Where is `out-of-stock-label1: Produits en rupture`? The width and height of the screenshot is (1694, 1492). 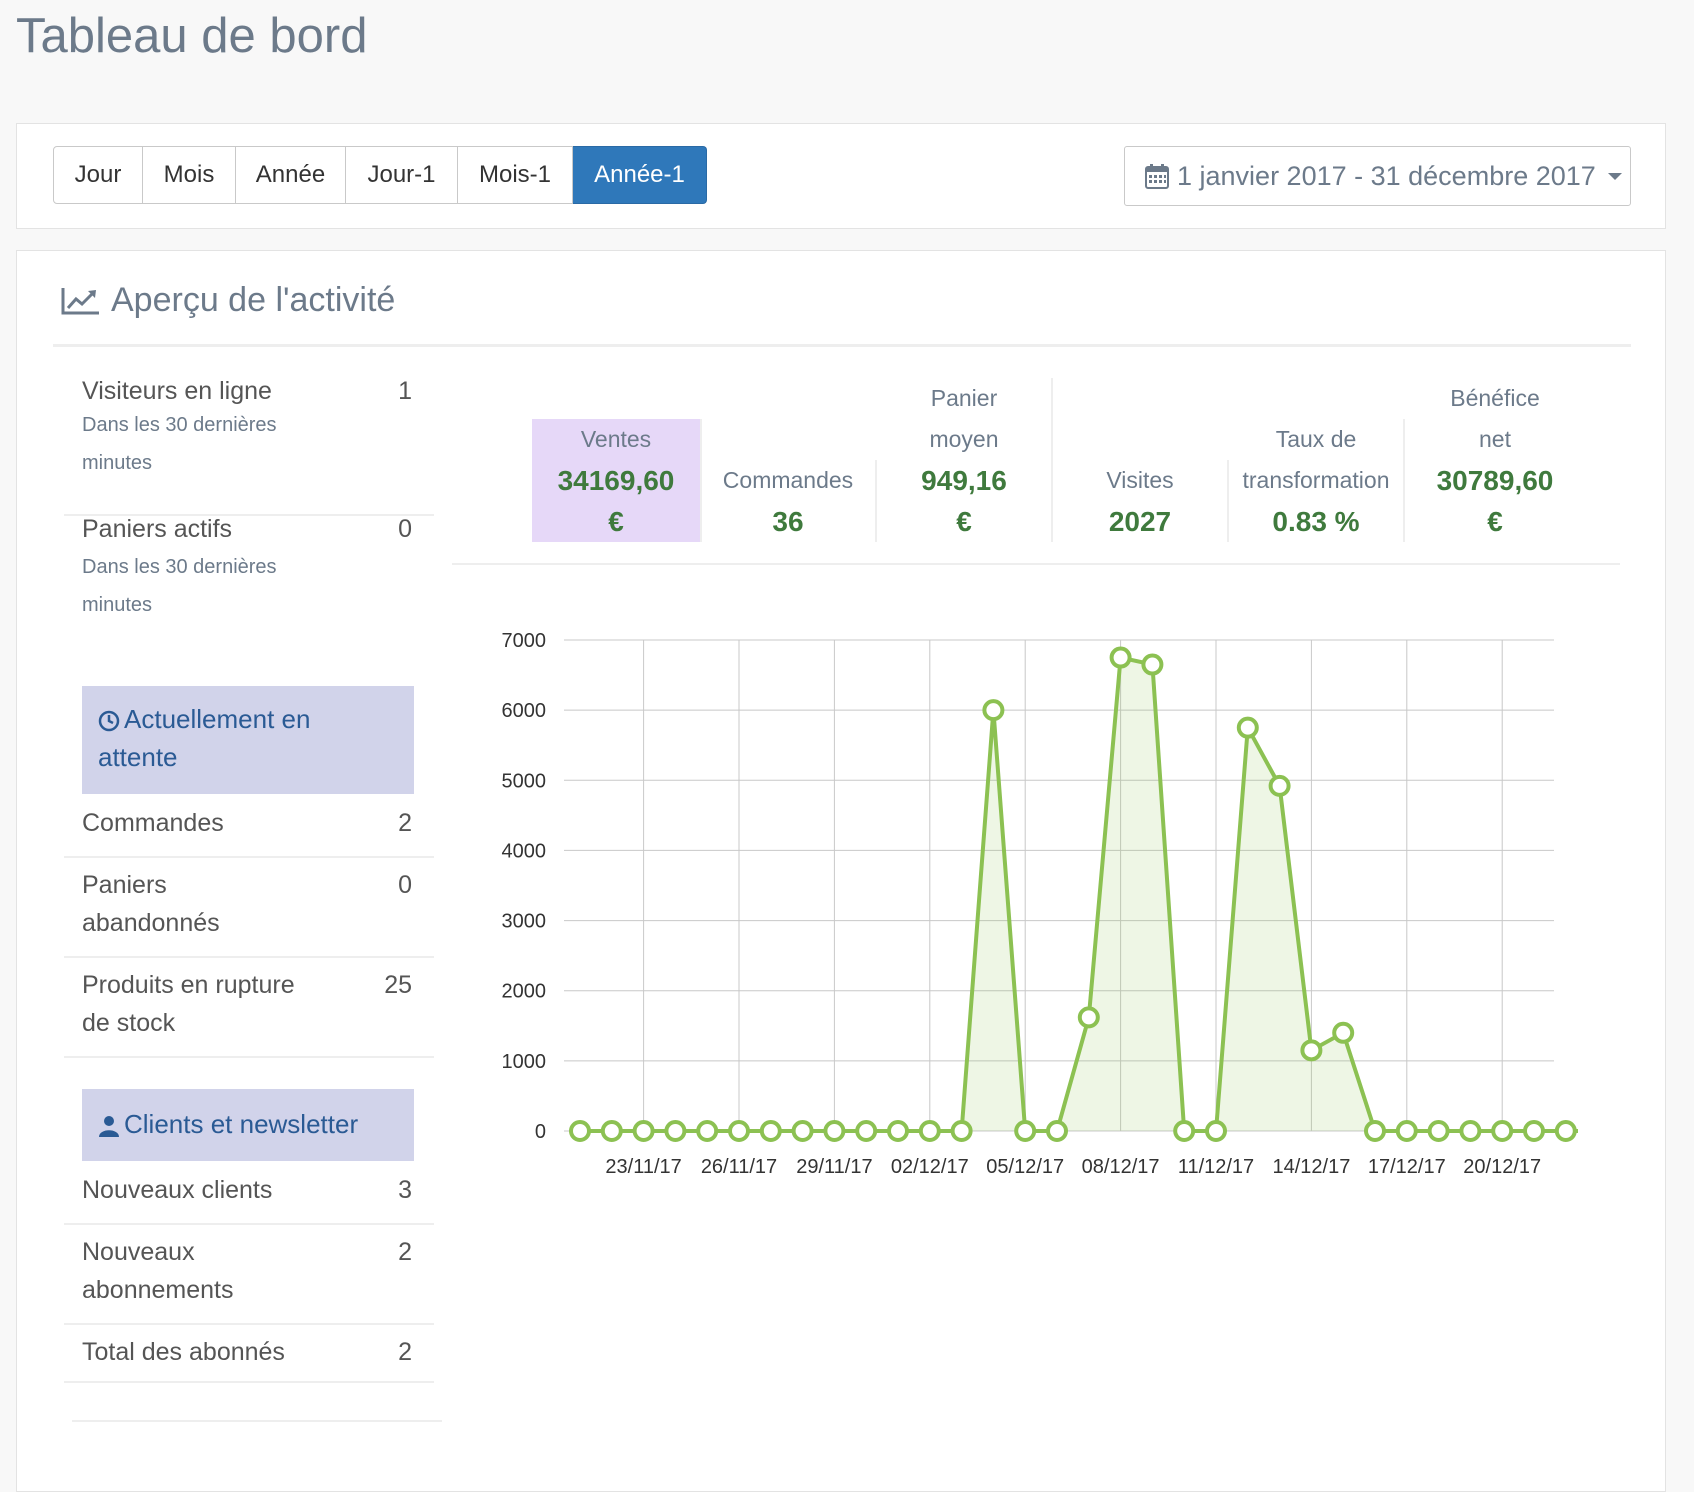 out-of-stock-label1: Produits en rupture is located at coordinates (188, 985).